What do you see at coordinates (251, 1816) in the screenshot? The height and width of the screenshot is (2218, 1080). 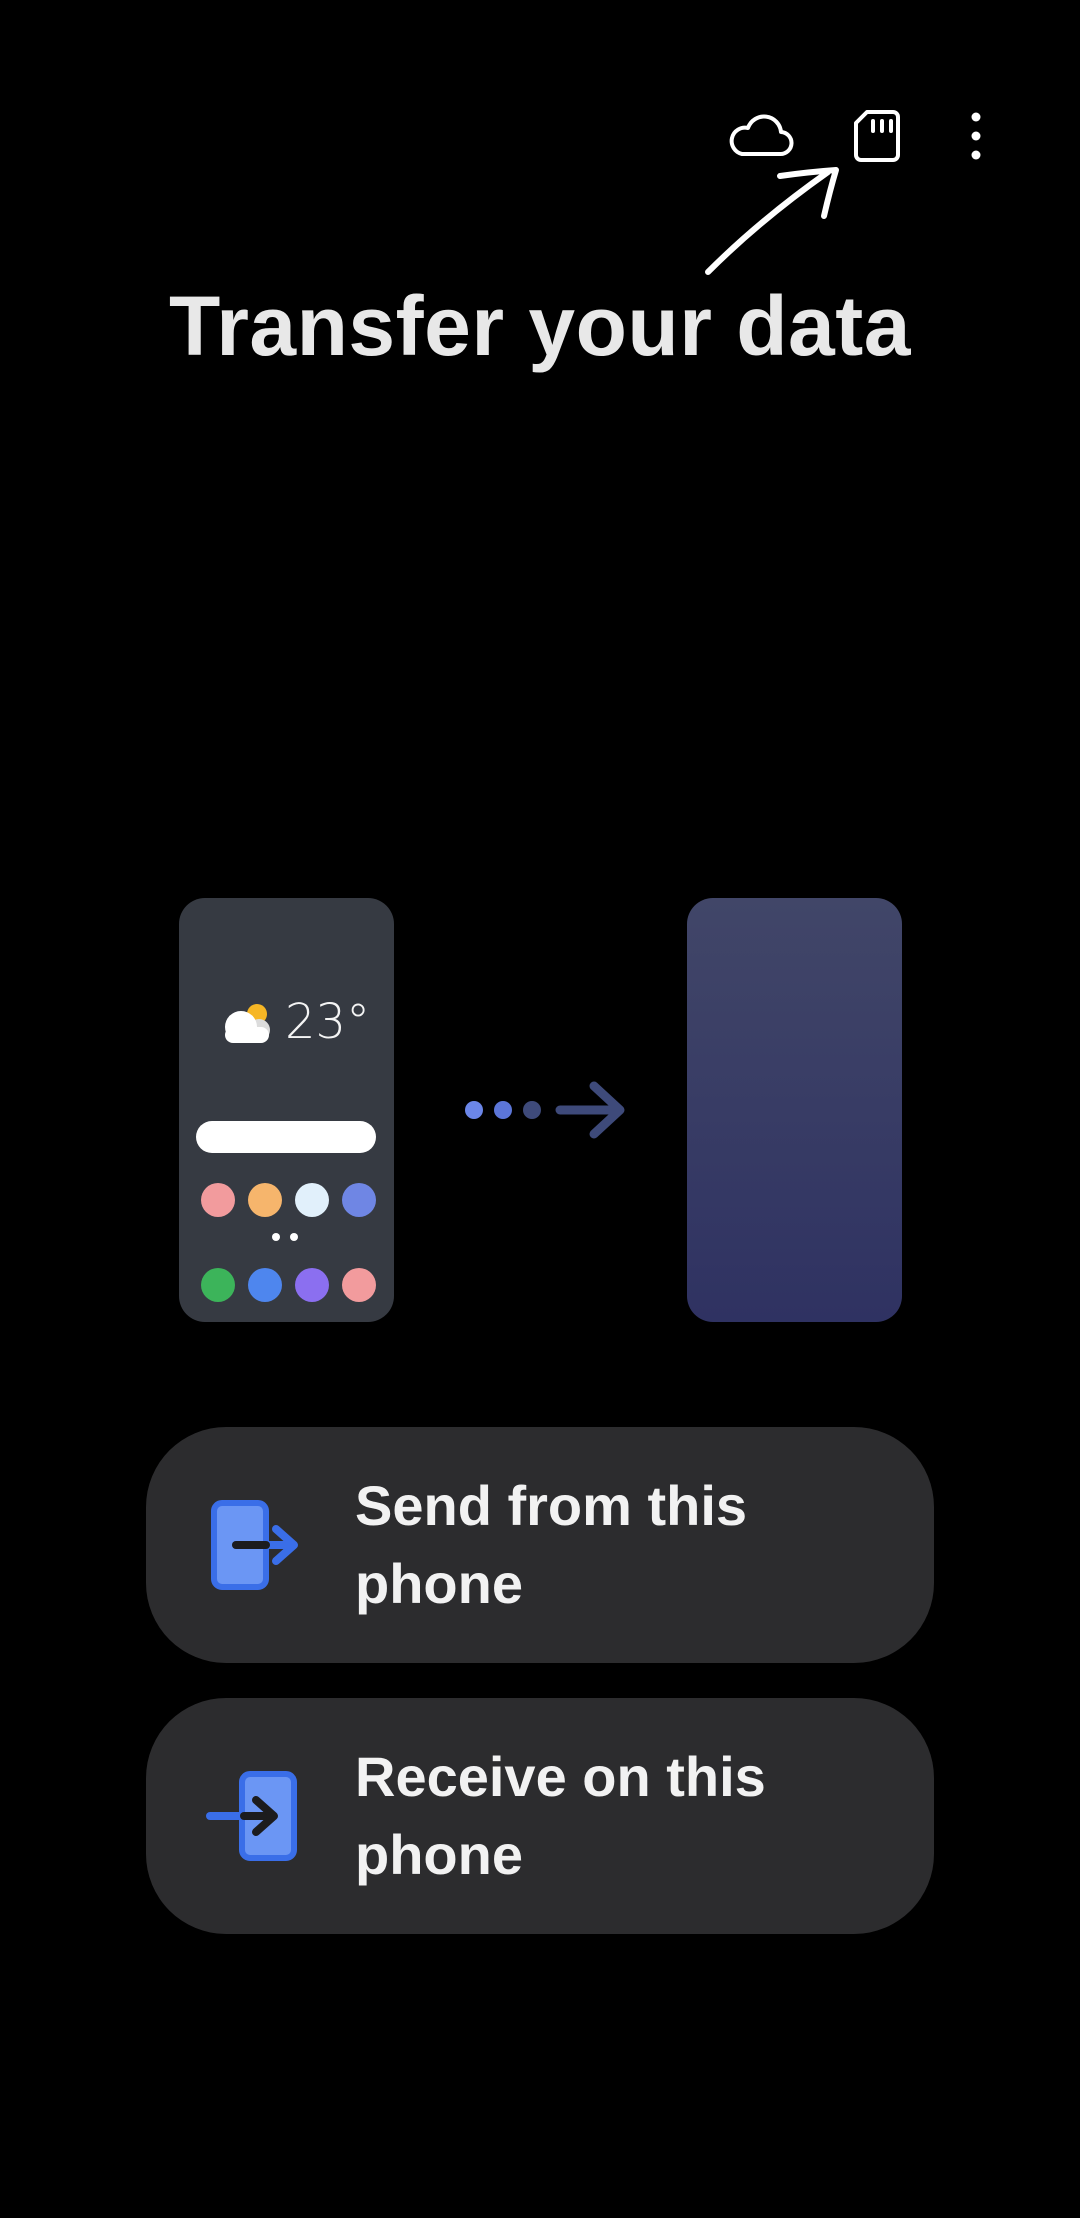 I see `receive-phone-icon` at bounding box center [251, 1816].